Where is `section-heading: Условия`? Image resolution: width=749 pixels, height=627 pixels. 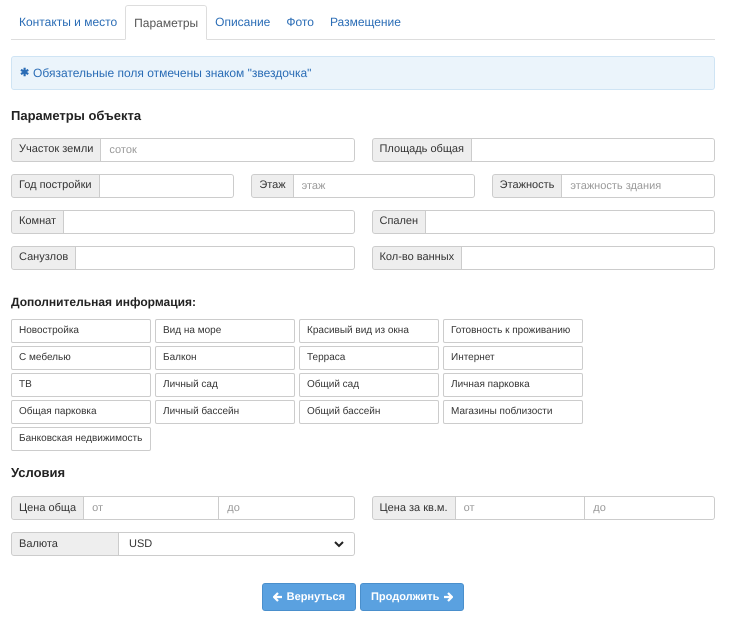
section-heading: Условия is located at coordinates (38, 473).